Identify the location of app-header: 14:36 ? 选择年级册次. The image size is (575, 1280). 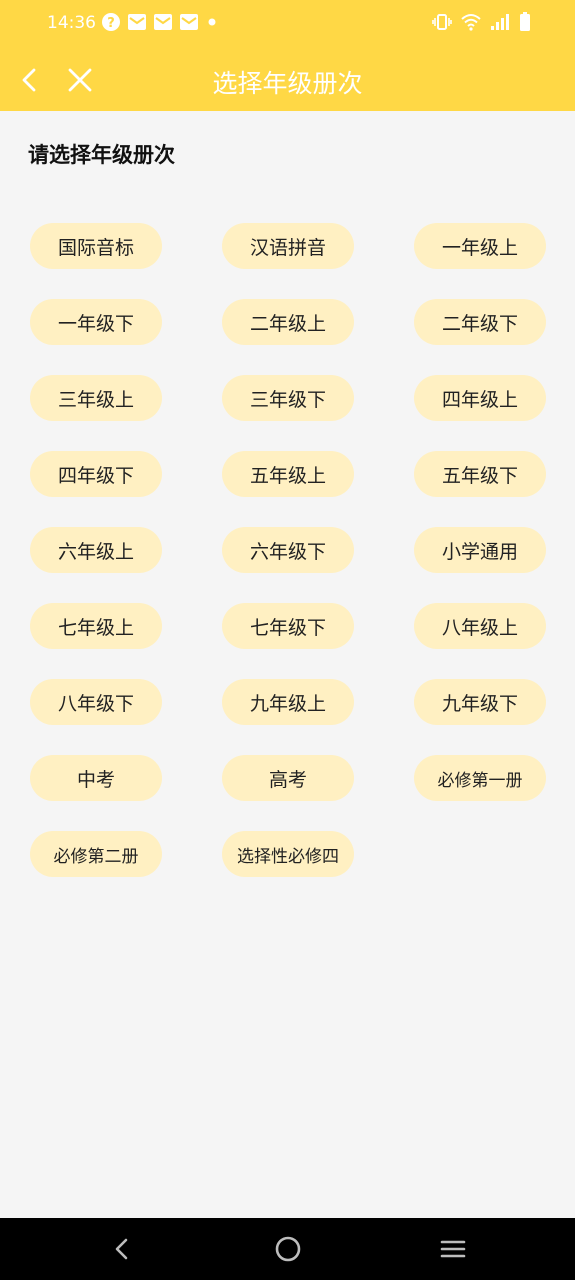
(287, 55).